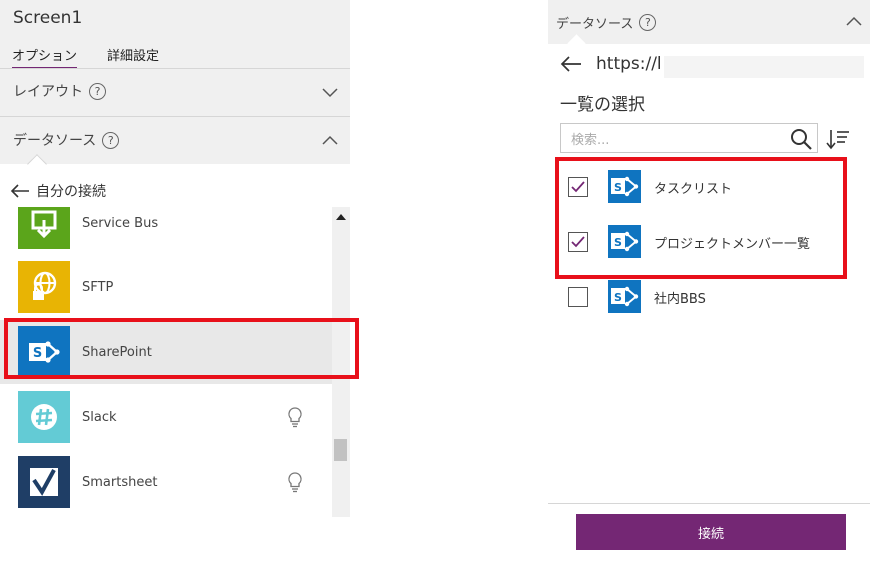 Image resolution: width=887 pixels, height=567 pixels. What do you see at coordinates (709, 503) in the screenshot?
I see `divider` at bounding box center [709, 503].